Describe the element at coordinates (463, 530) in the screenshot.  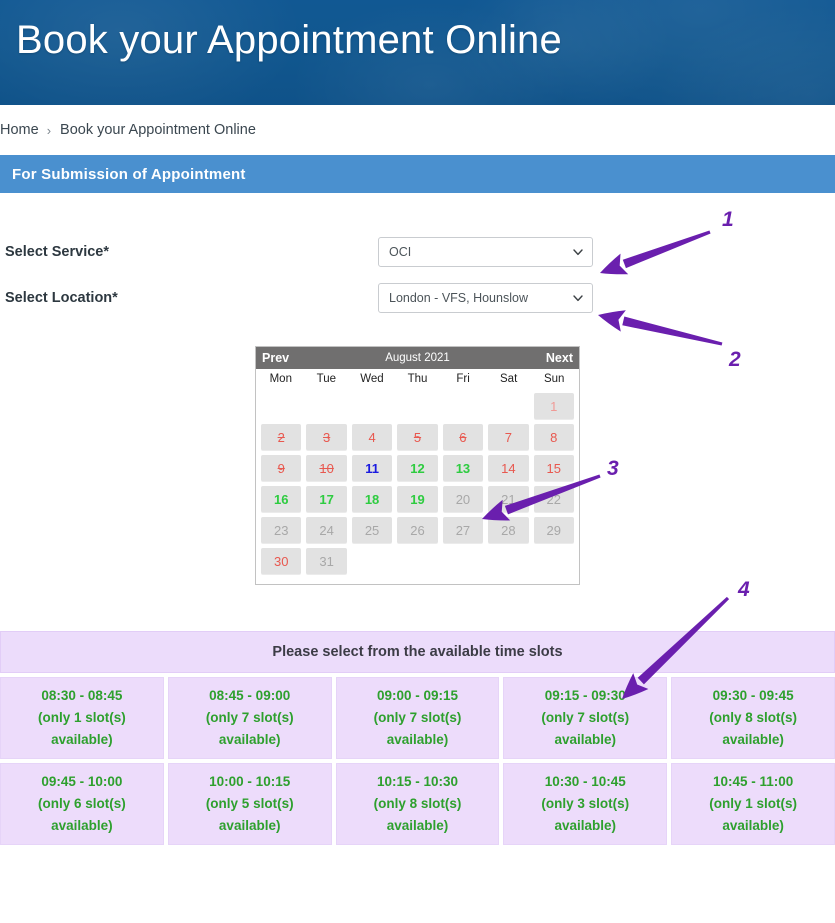
I see `calendar-day-27: 27` at that location.